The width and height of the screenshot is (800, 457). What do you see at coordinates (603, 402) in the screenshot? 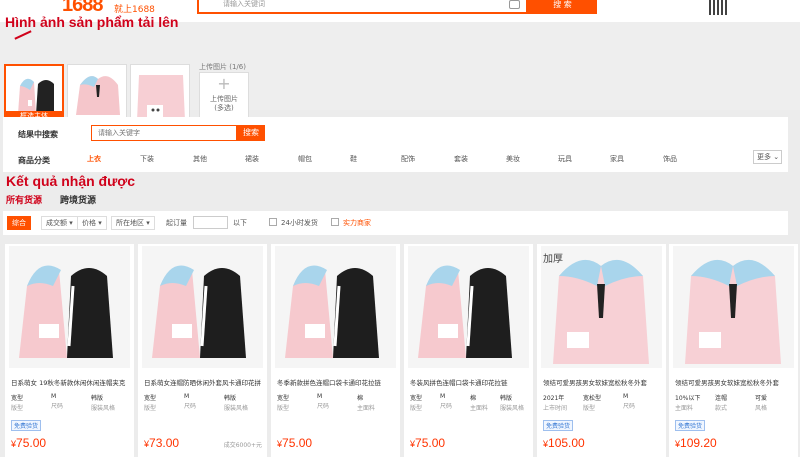
I see `product-attr: 宽松型 版型` at bounding box center [603, 402].